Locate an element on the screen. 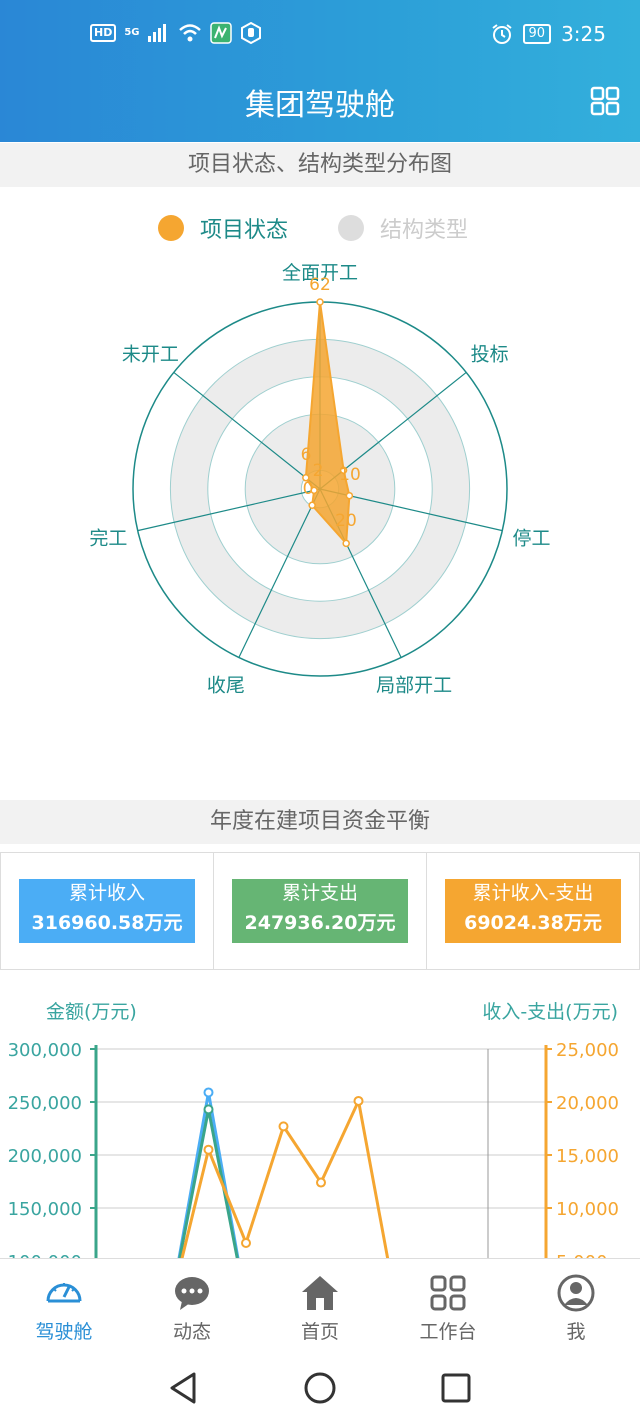 This screenshot has width=640, height=1422. recents-button is located at coordinates (456, 1388).